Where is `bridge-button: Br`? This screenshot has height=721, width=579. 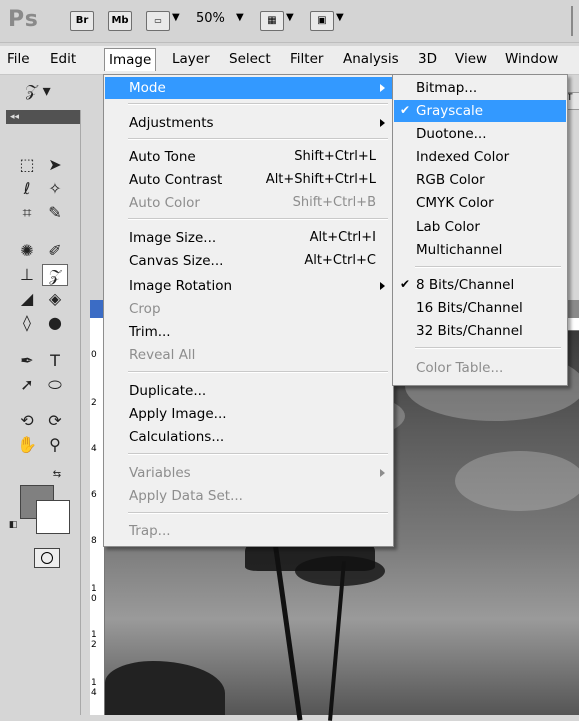
bridge-button: Br is located at coordinates (82, 21).